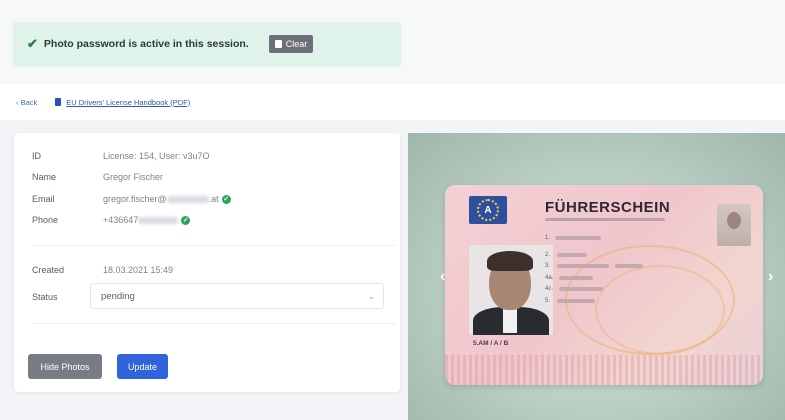 The width and height of the screenshot is (785, 420). I want to click on portrait-hair, so click(510, 261).